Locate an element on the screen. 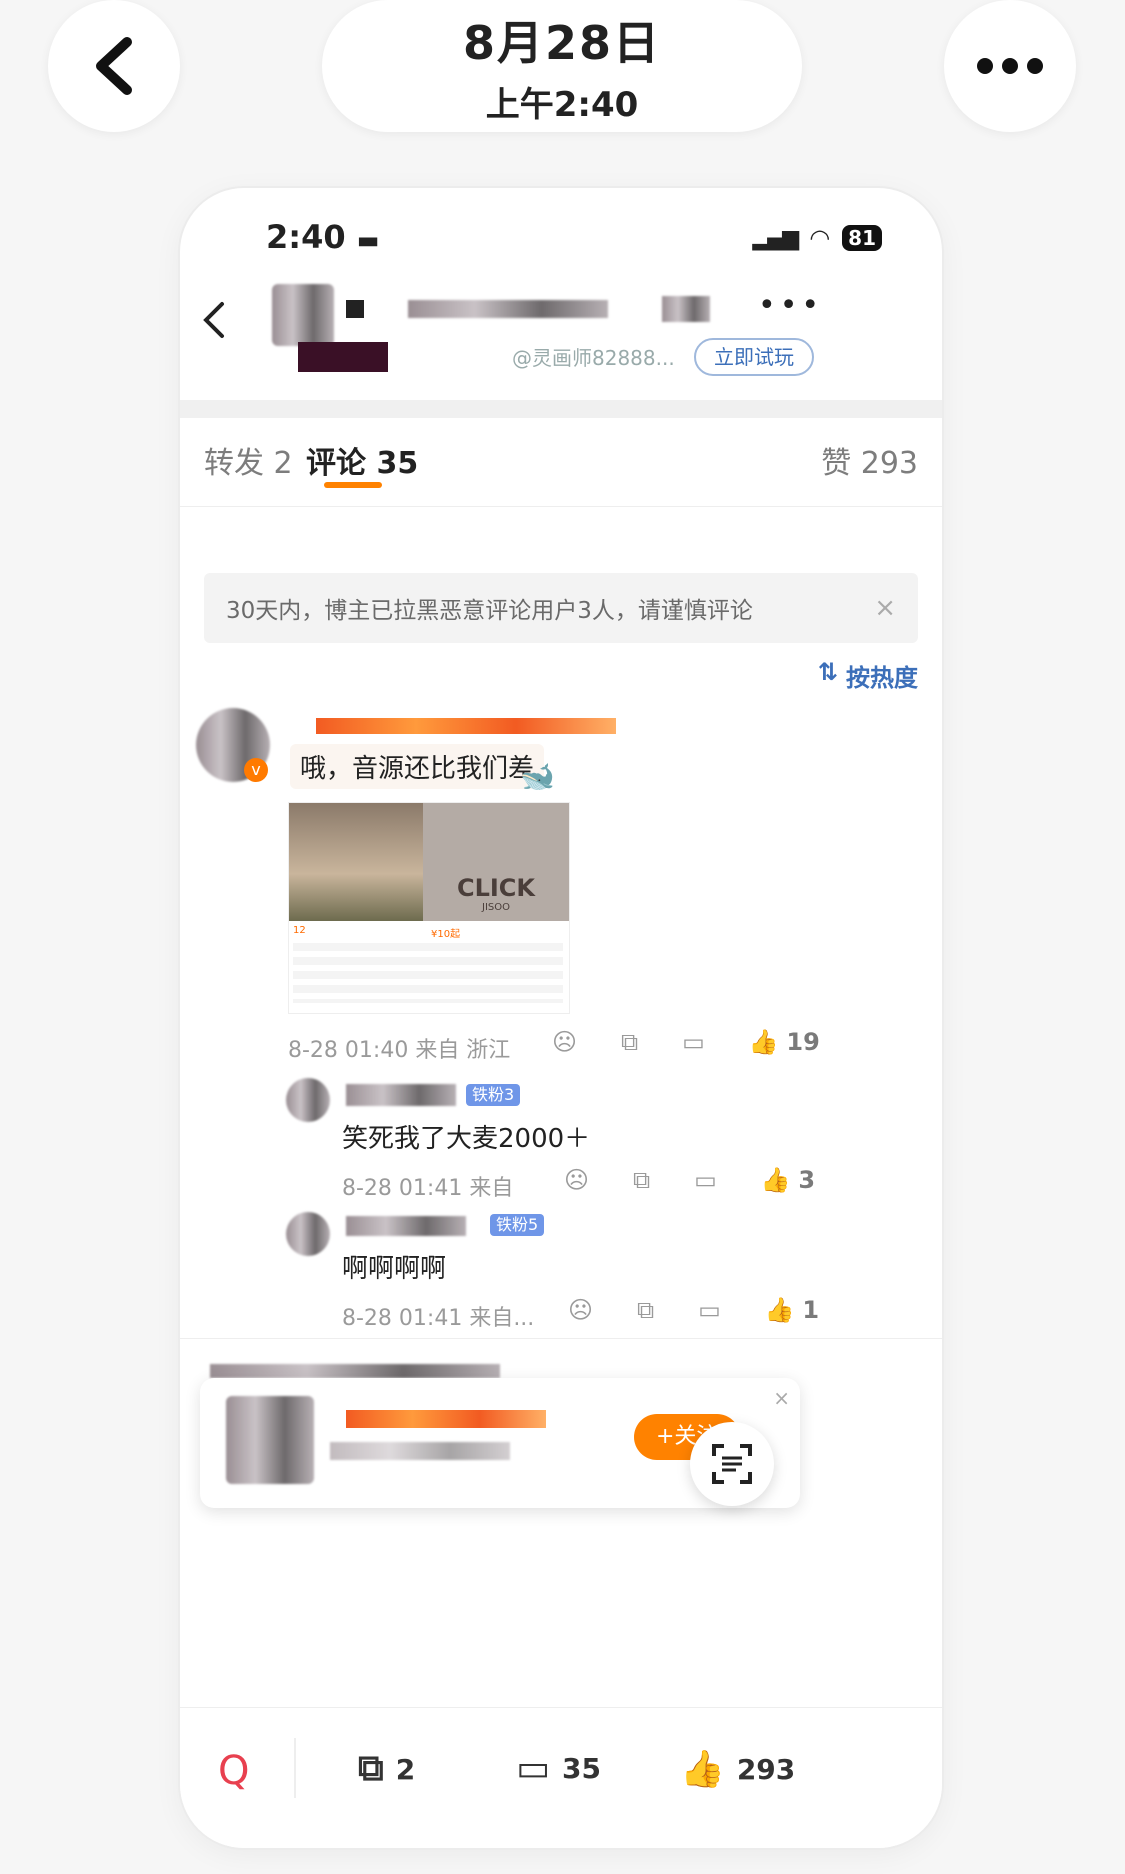 The width and height of the screenshot is (1125, 1874). comment-actions: ☹ ⧉ ▭ 👍 19 is located at coordinates (686, 1042).